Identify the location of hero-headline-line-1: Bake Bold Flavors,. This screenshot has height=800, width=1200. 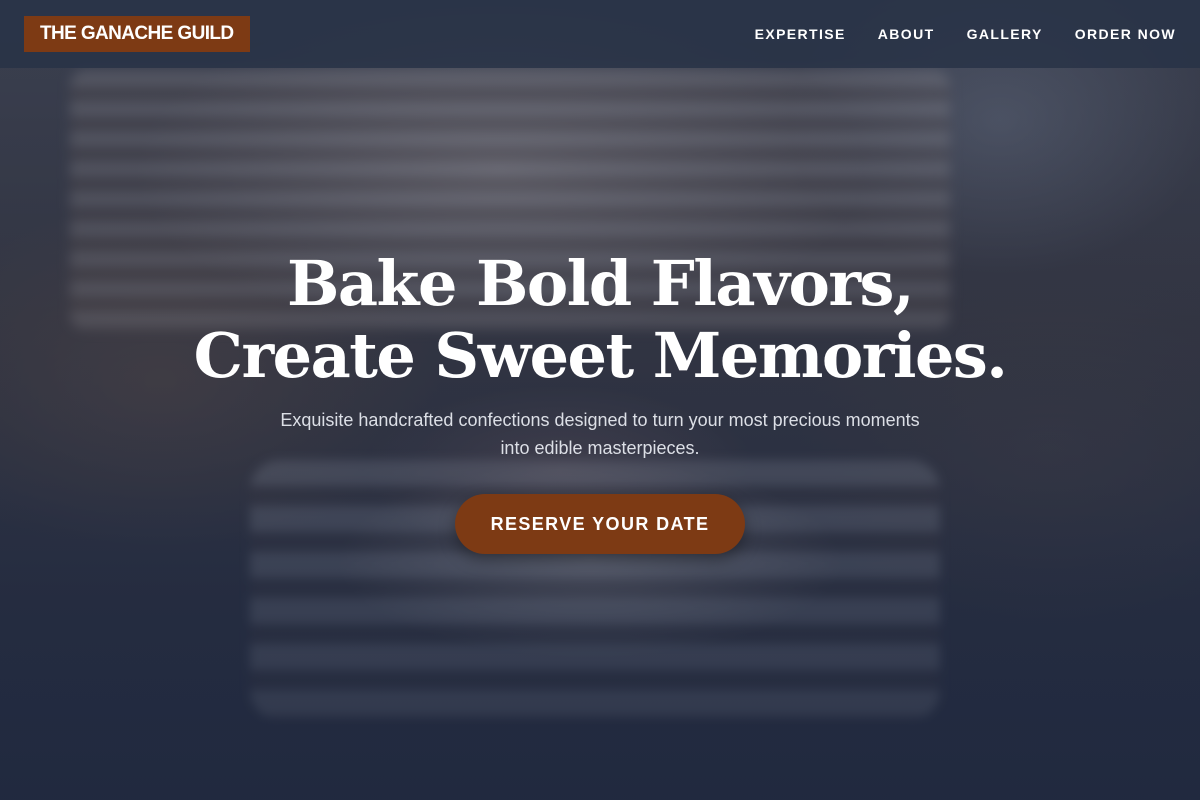
(600, 283).